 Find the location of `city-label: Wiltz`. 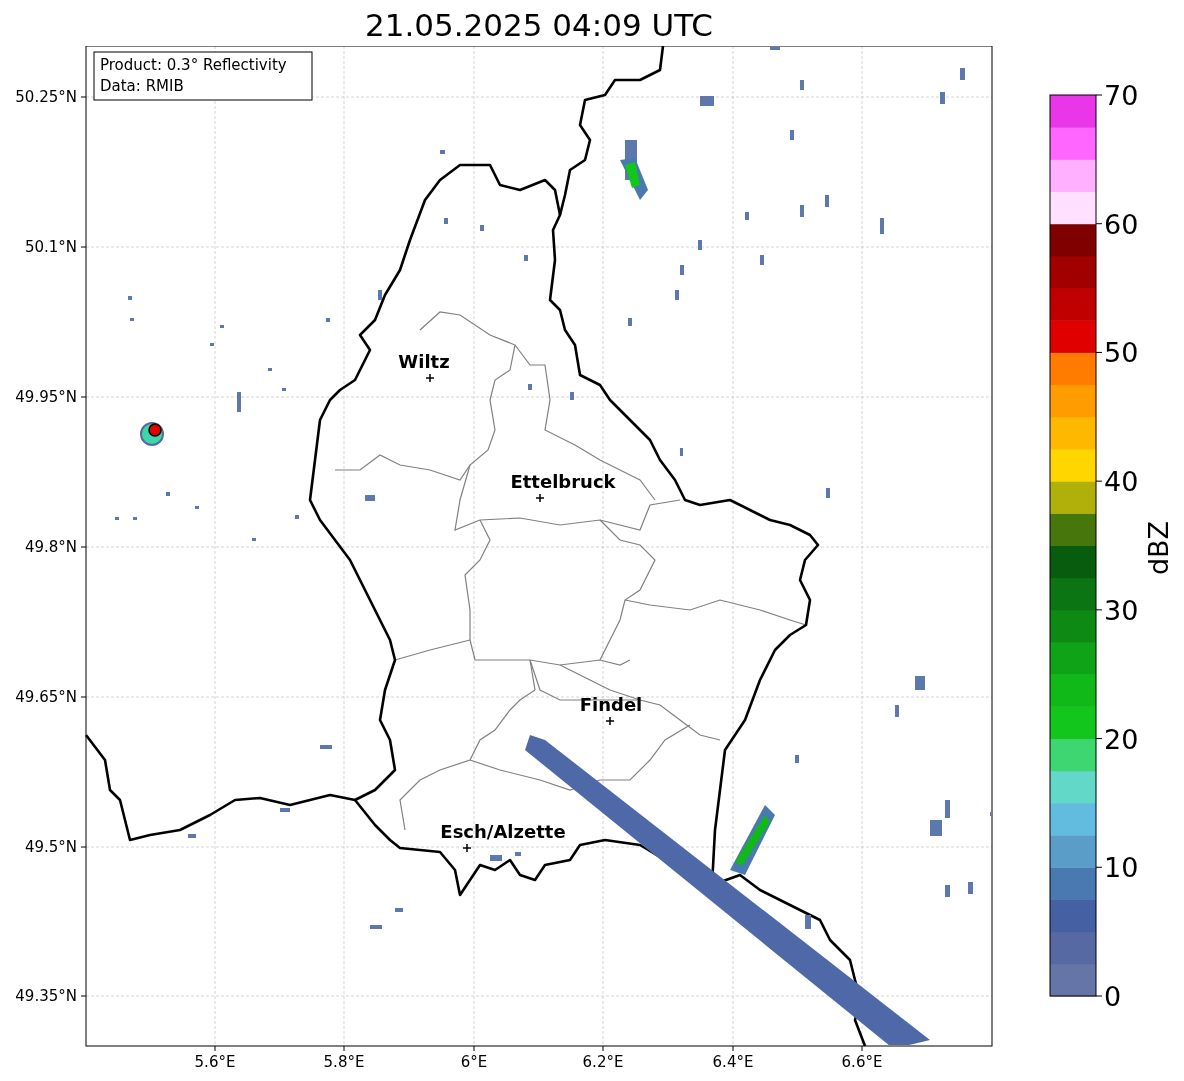

city-label: Wiltz is located at coordinates (424, 361).